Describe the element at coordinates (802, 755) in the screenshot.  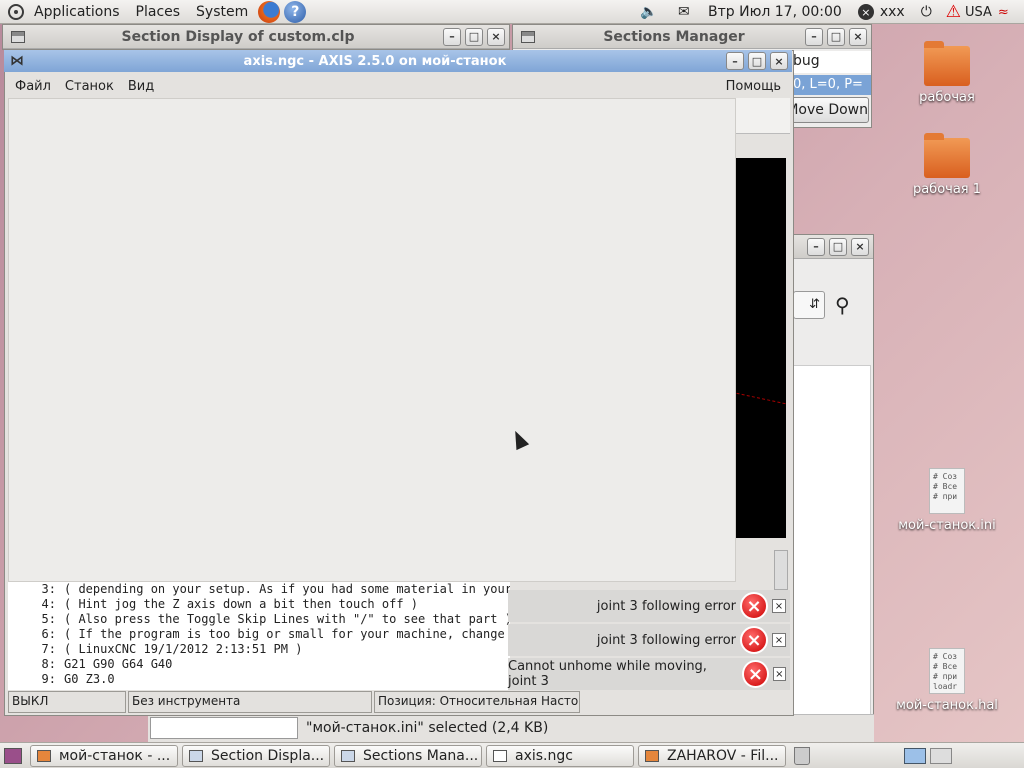
I see `trash-icon` at that location.